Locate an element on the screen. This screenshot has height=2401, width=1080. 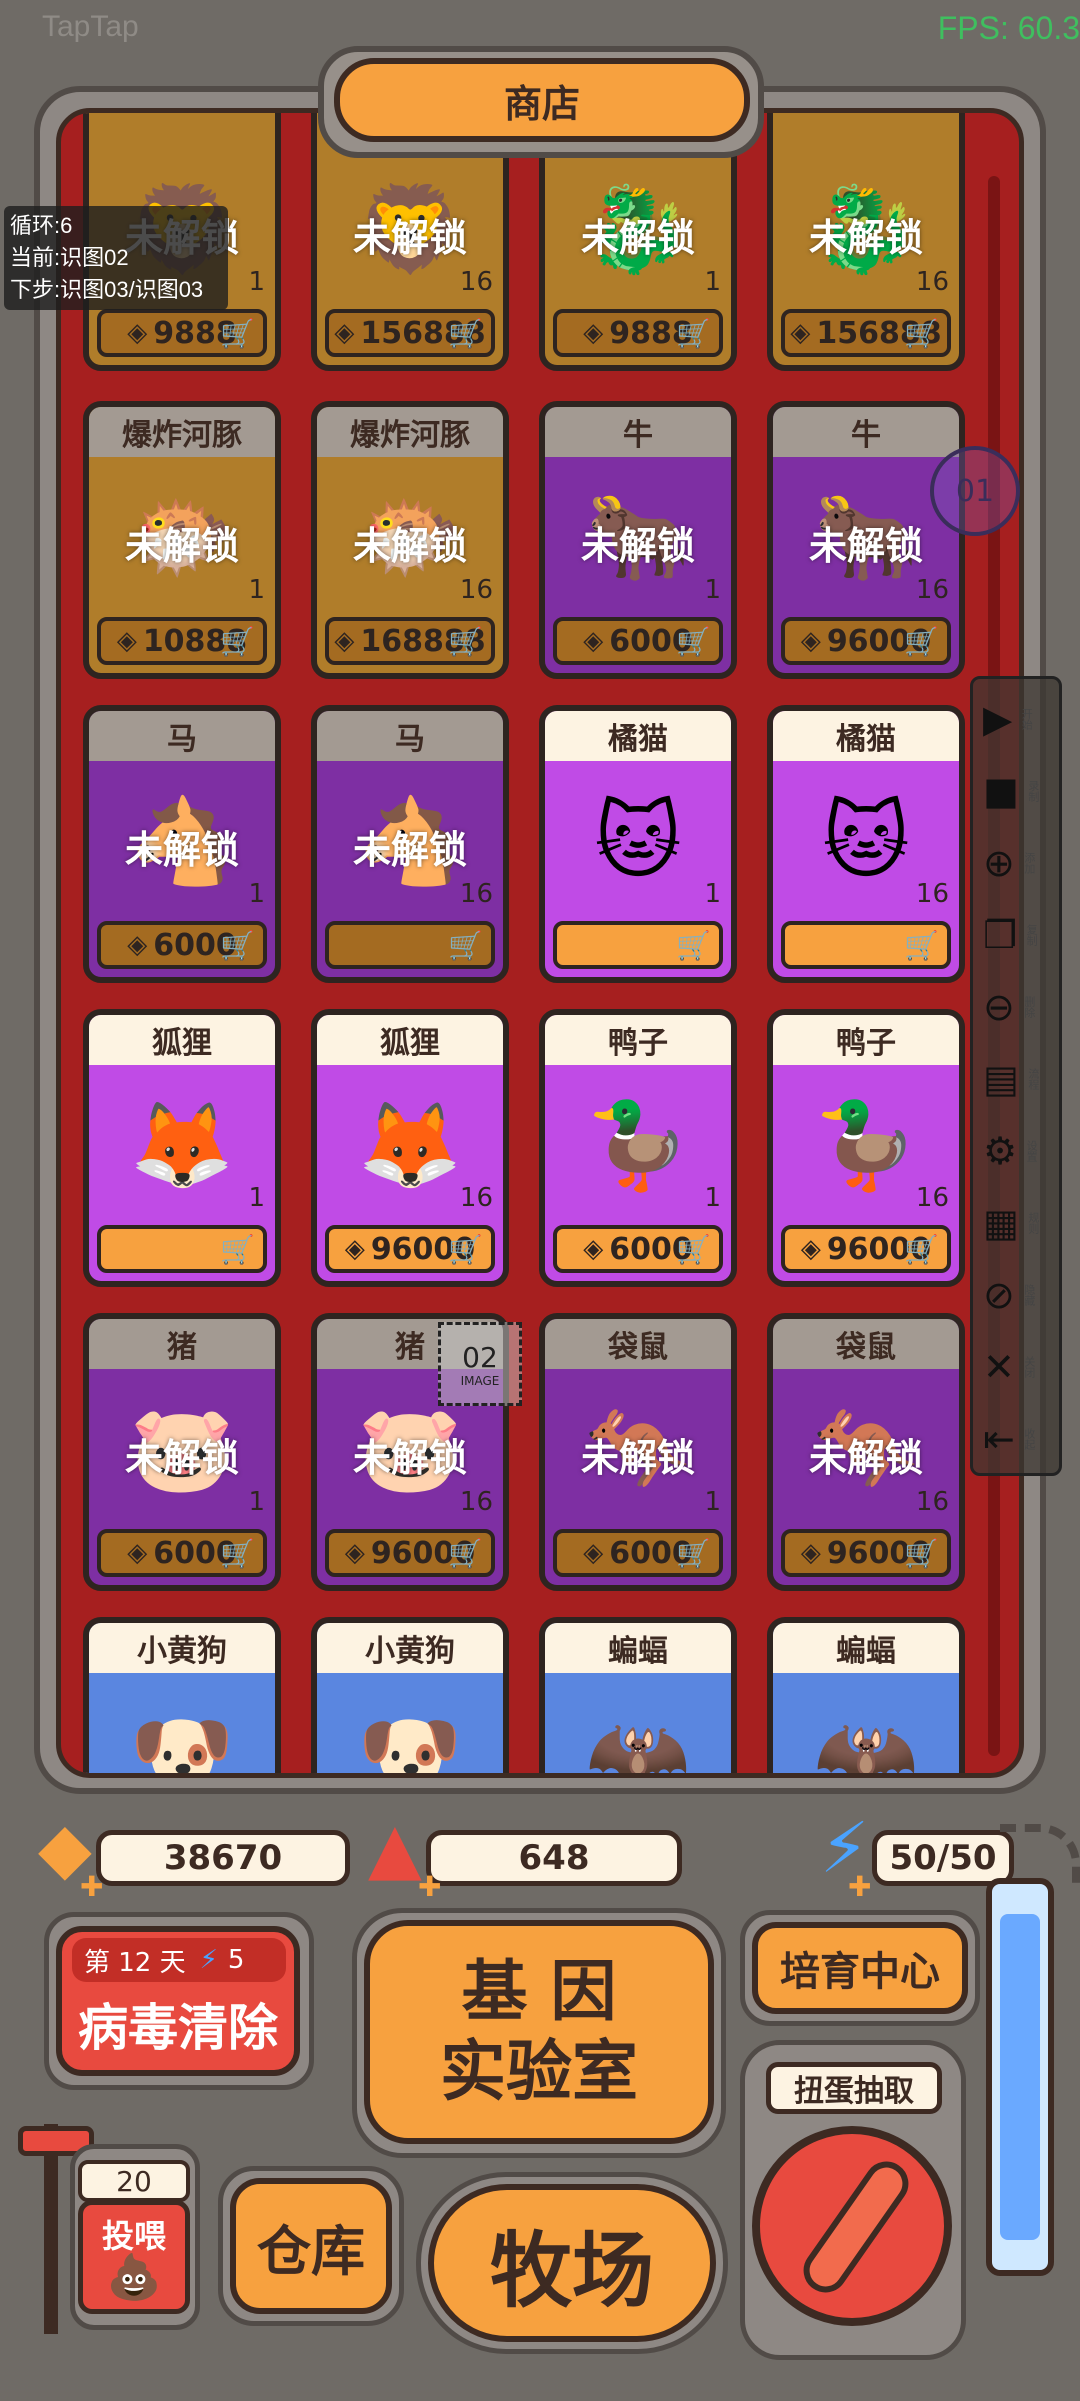
card-name: 小黄狗 is located at coordinates (410, 1648).